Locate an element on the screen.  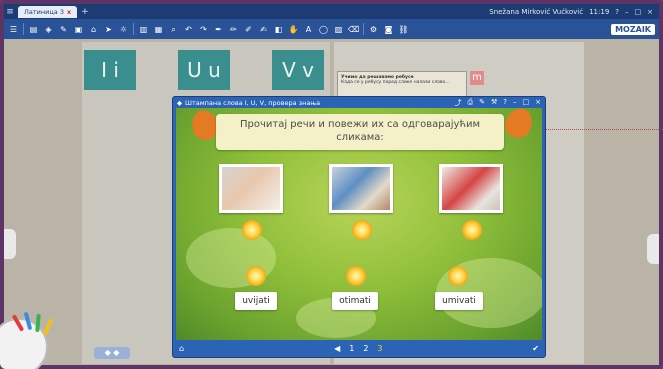
page-3-current: 3 is located at coordinates (379, 348).